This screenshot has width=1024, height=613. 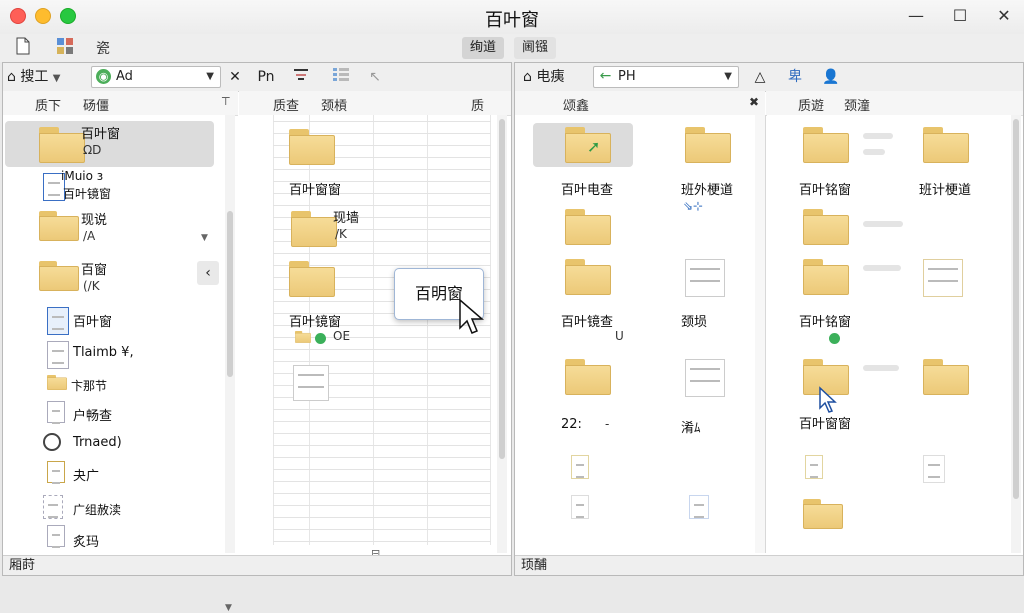 I want to click on tab-first: 绚道, so click(x=483, y=48).